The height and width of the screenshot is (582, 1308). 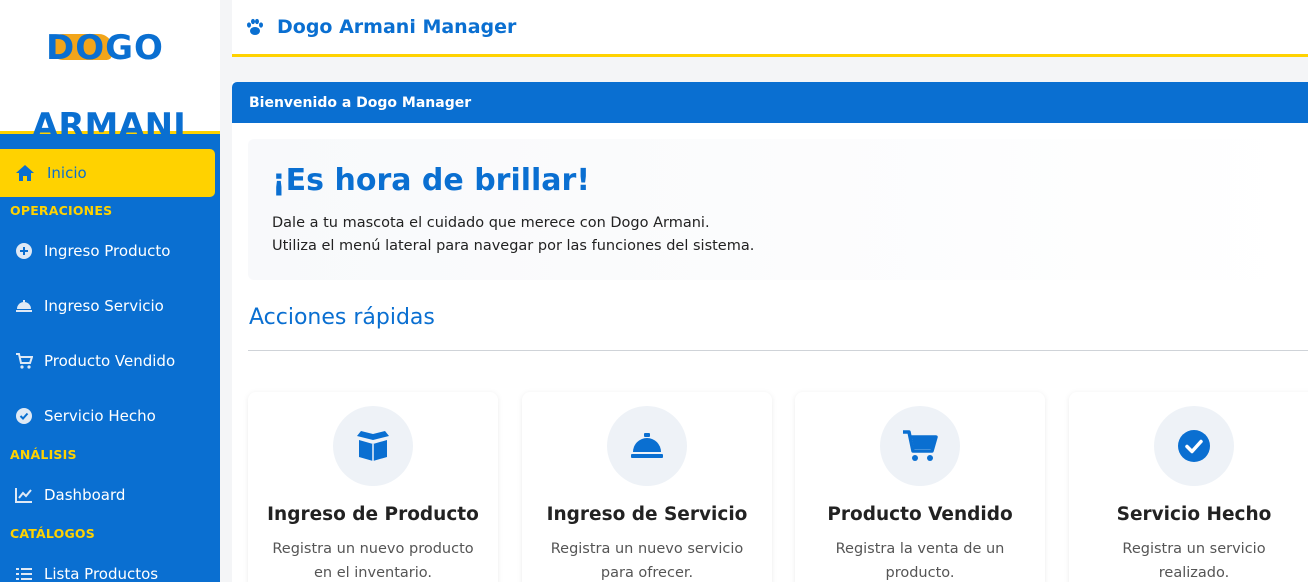 What do you see at coordinates (431, 180) in the screenshot?
I see `hero-title: ¡Es hora de brillar!` at bounding box center [431, 180].